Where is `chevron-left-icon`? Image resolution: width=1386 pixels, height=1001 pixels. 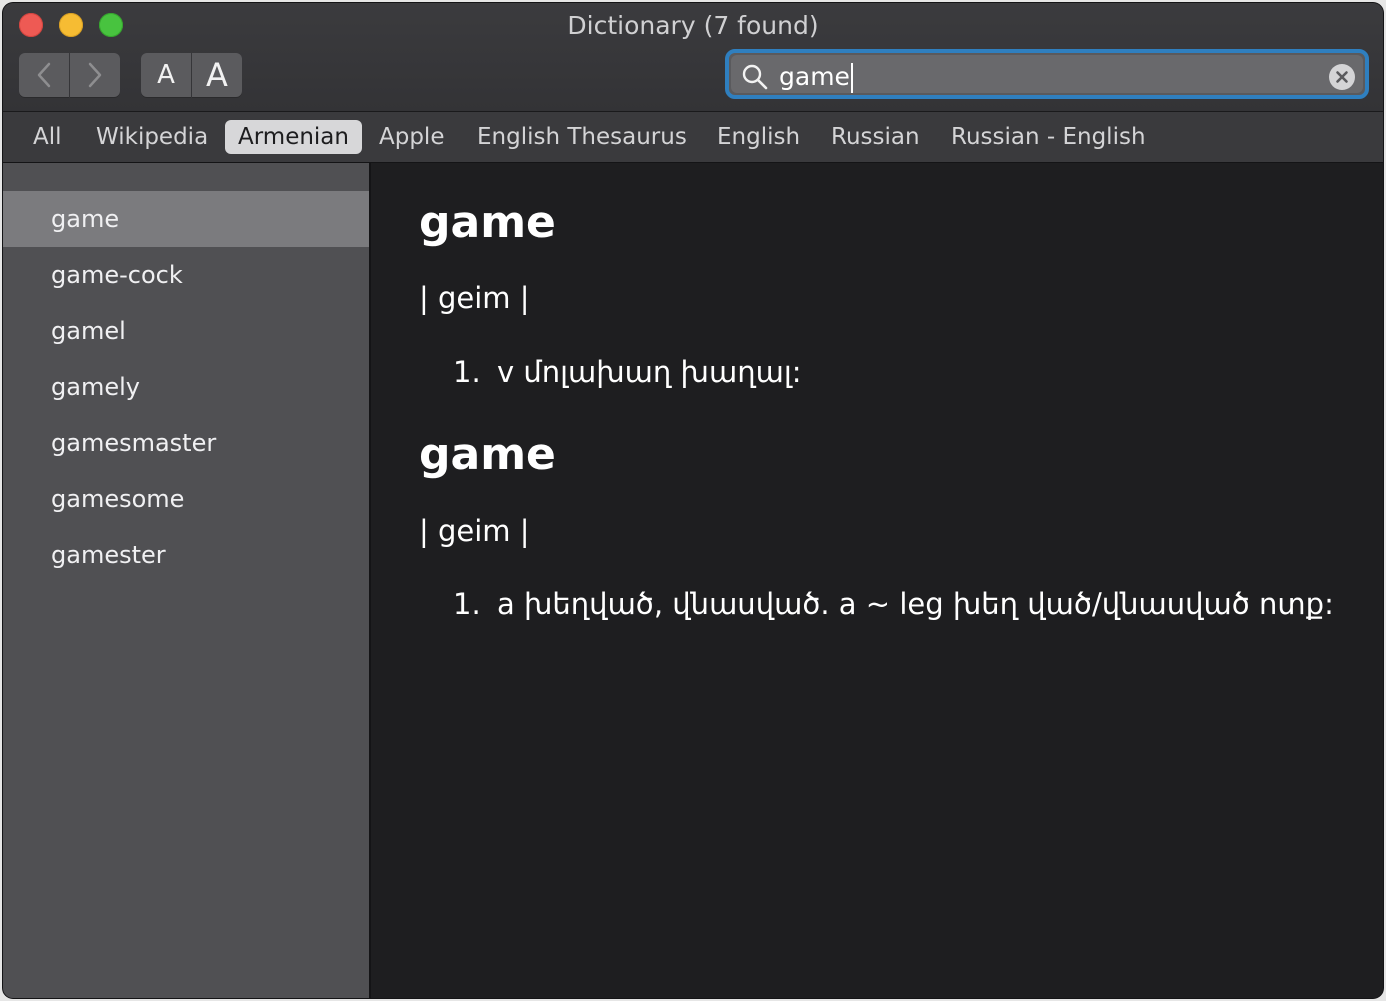 chevron-left-icon is located at coordinates (44, 75).